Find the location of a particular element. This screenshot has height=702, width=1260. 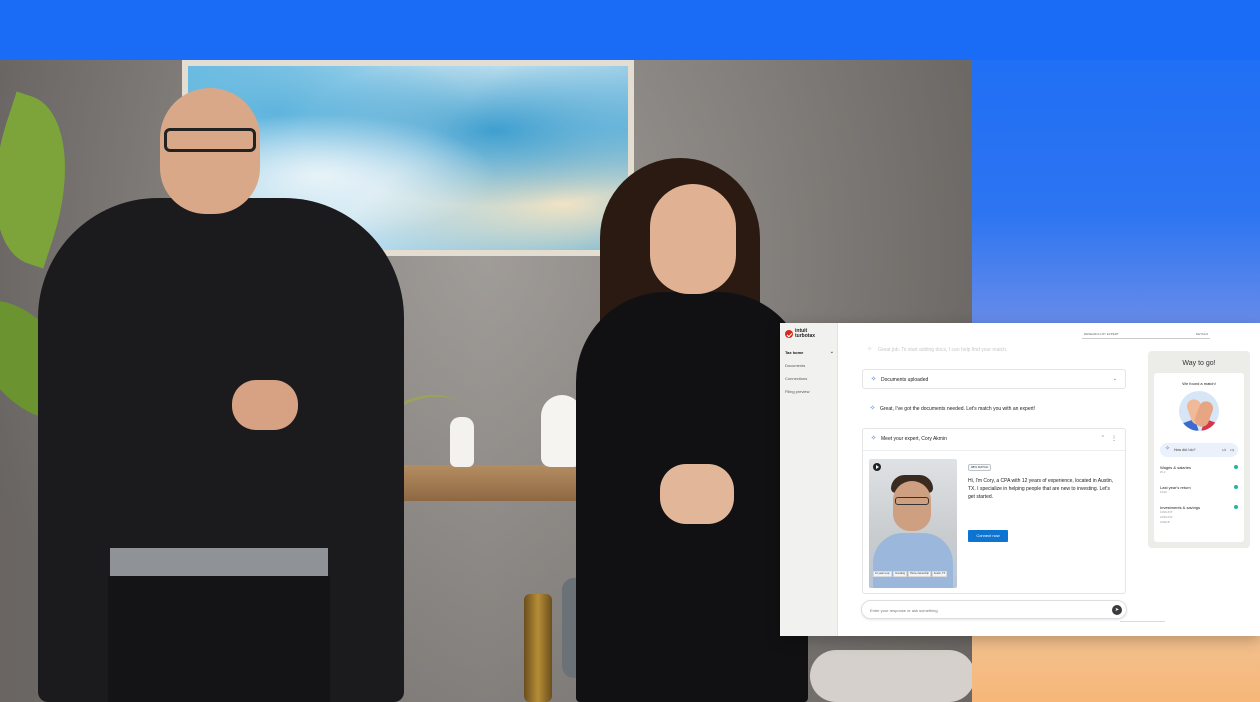

expert-tag: Austin, TX is located at coordinates (939, 574).